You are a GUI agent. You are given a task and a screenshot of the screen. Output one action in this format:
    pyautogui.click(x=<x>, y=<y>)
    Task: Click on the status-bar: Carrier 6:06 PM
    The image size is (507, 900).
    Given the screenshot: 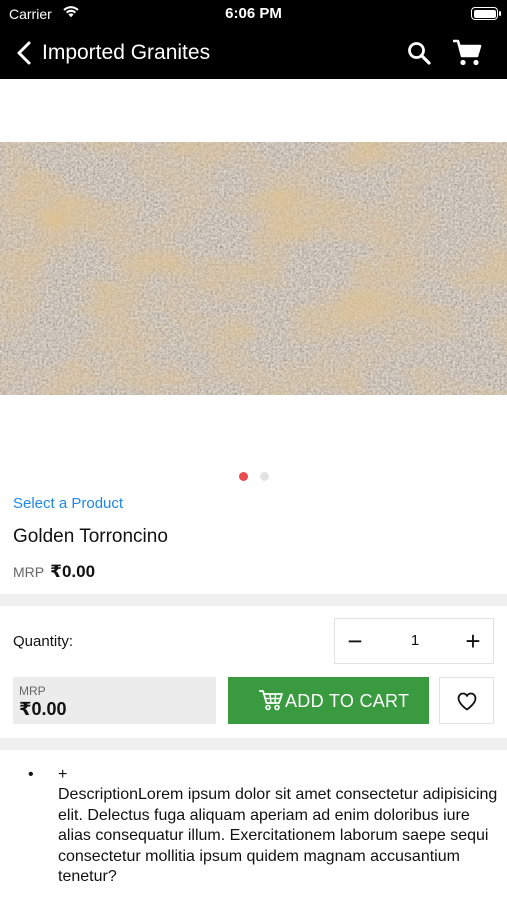 What is the action you would take?
    pyautogui.click(x=253, y=14)
    